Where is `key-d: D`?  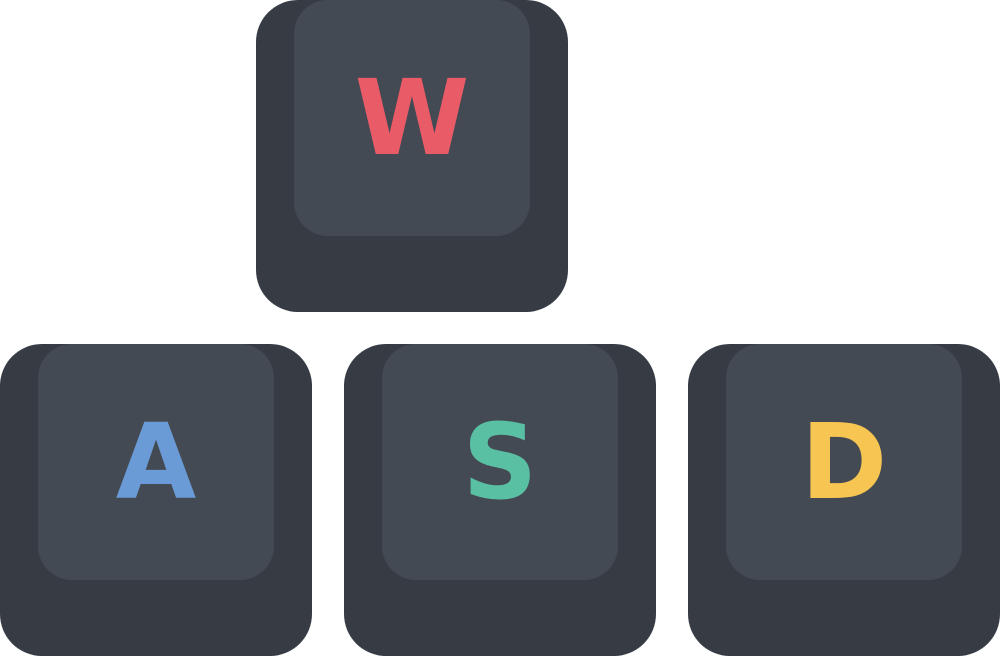
key-d: D is located at coordinates (844, 500).